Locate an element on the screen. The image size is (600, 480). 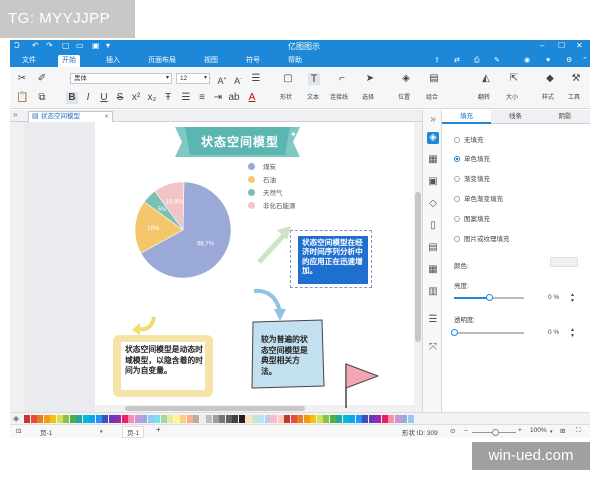
redo-icon: ↷ is located at coordinates (49, 45).